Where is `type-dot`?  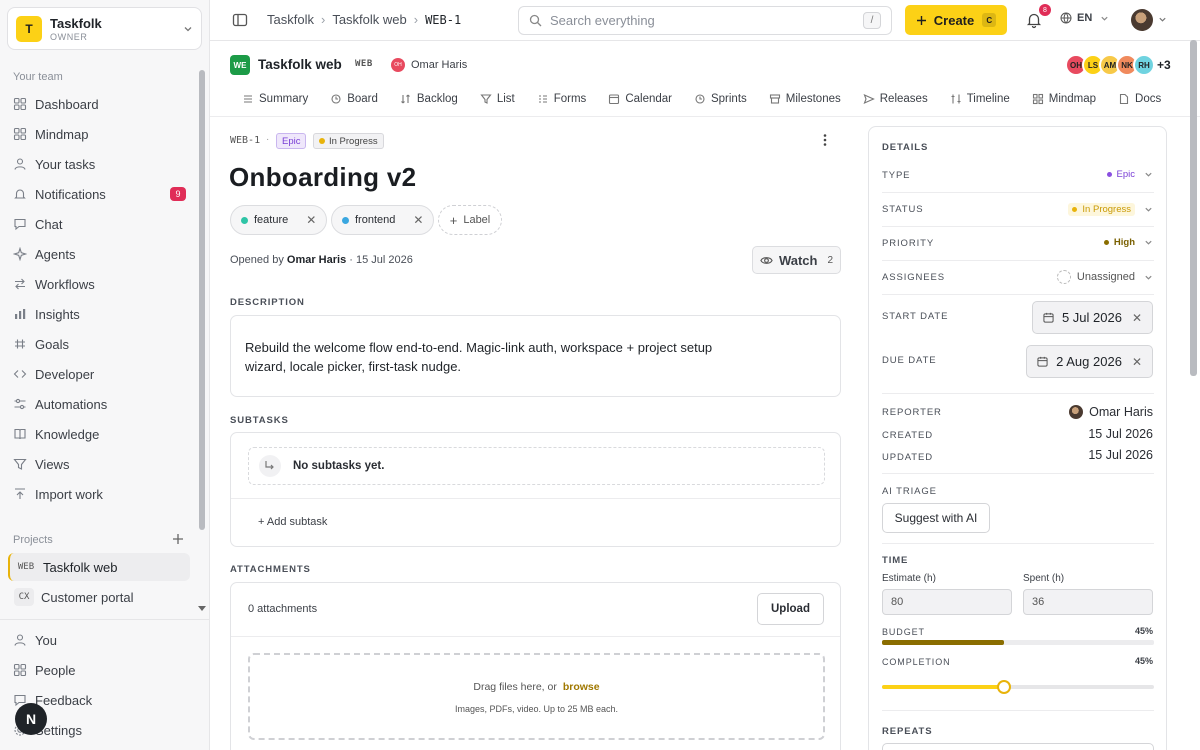
type-dot is located at coordinates (1109, 174).